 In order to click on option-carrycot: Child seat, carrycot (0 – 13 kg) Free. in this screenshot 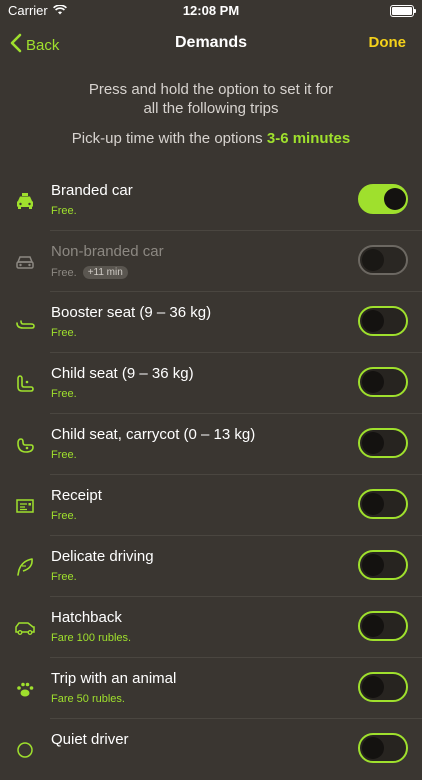, I will do `click(211, 444)`.